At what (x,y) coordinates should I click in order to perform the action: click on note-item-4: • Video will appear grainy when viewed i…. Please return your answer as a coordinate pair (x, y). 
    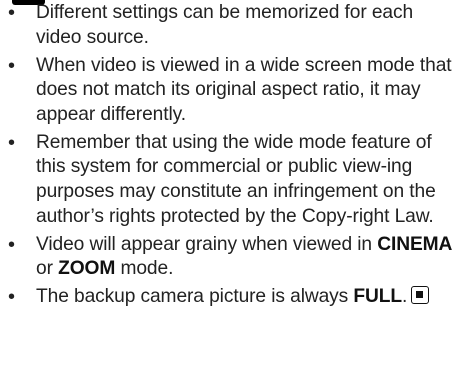
    Looking at the image, I should click on (232, 257).